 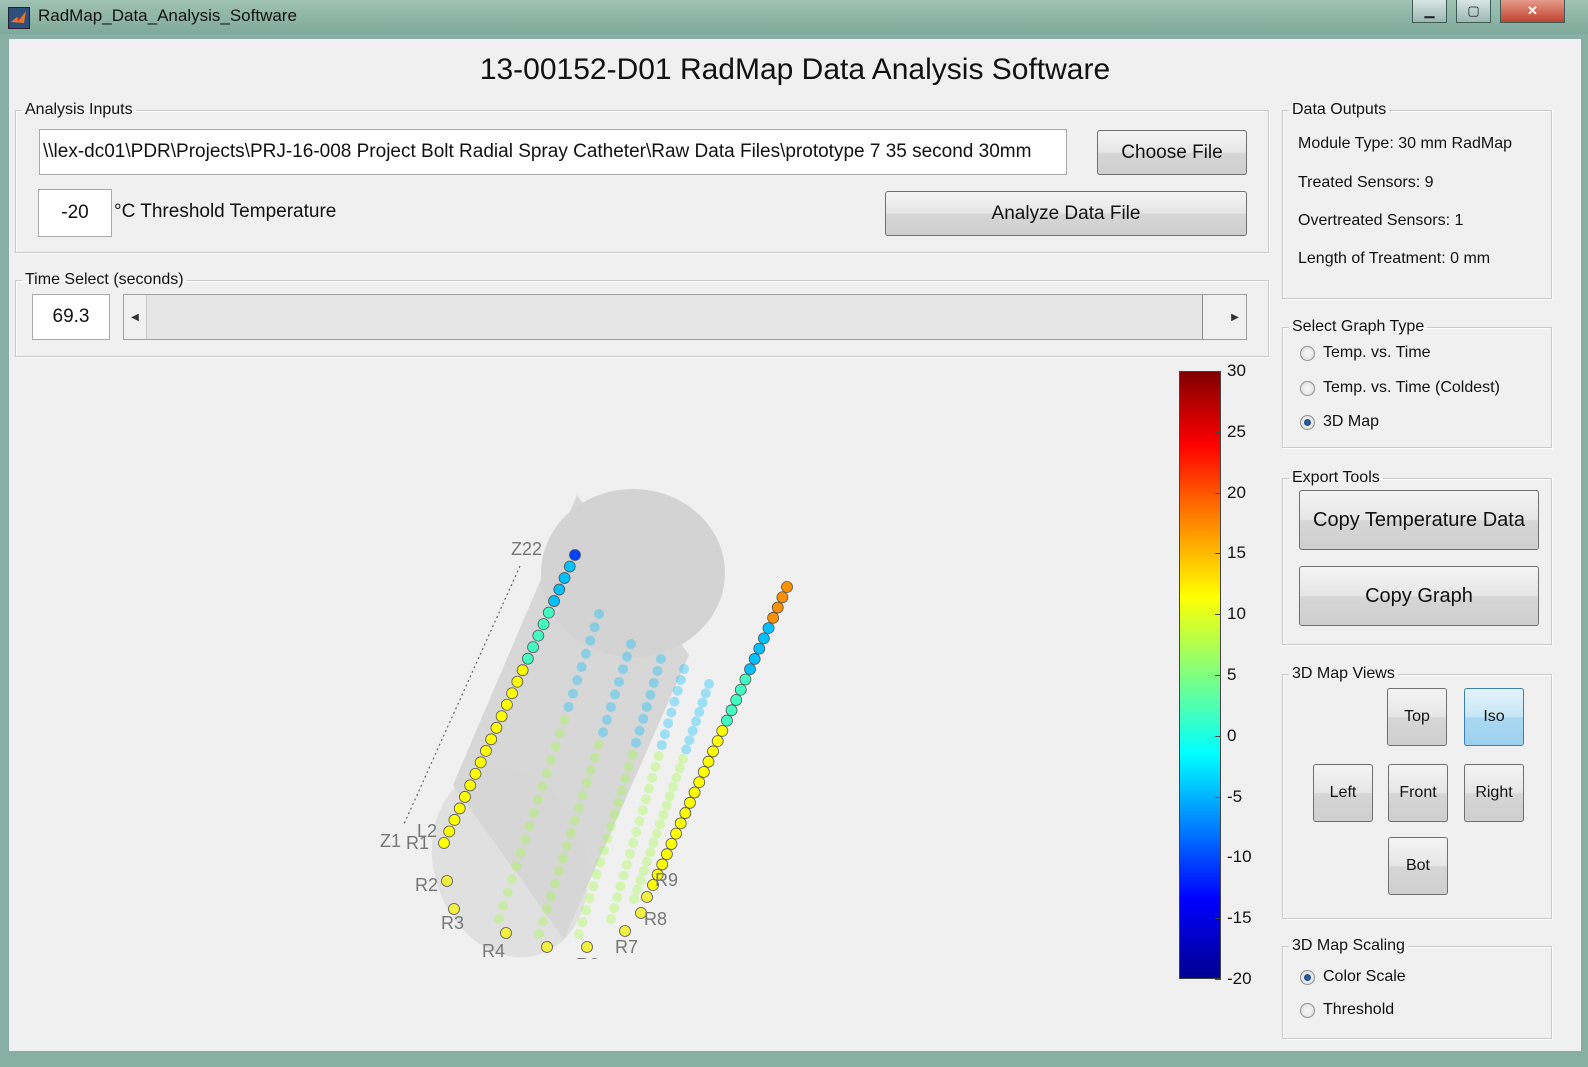 What do you see at coordinates (1532, 11) in the screenshot?
I see `close-button: ✕` at bounding box center [1532, 11].